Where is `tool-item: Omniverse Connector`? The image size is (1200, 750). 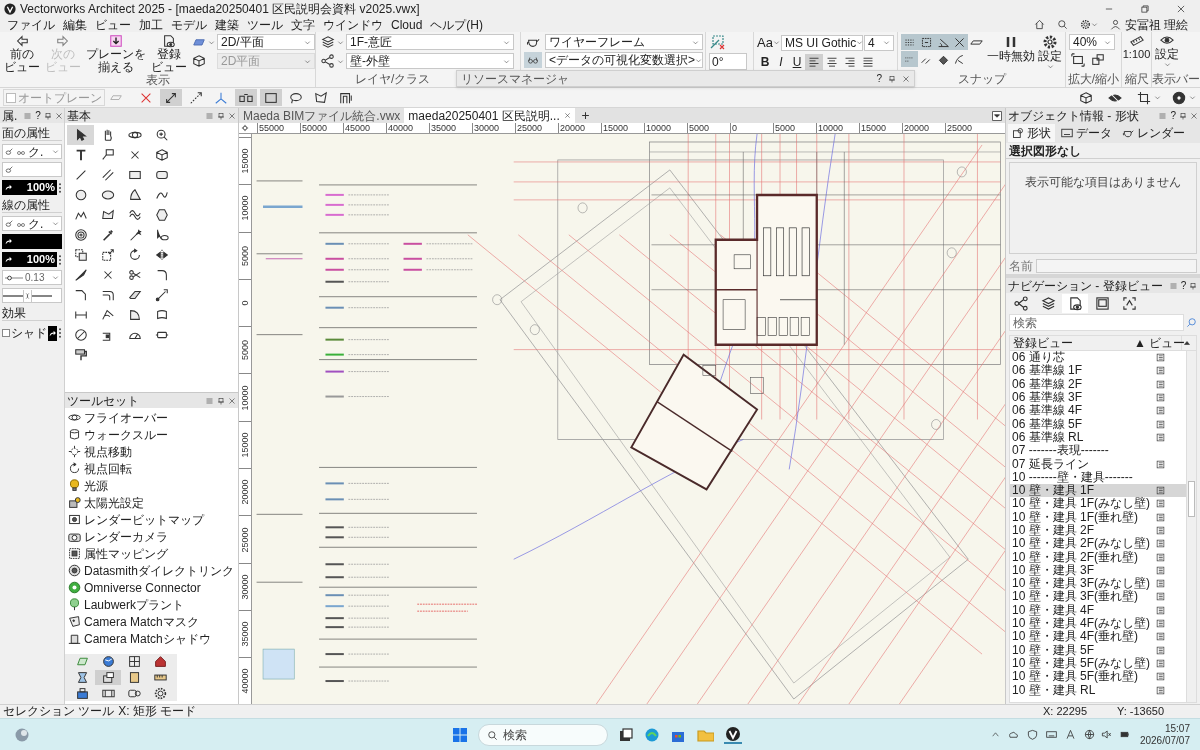 tool-item: Omniverse Connector is located at coordinates (142, 587).